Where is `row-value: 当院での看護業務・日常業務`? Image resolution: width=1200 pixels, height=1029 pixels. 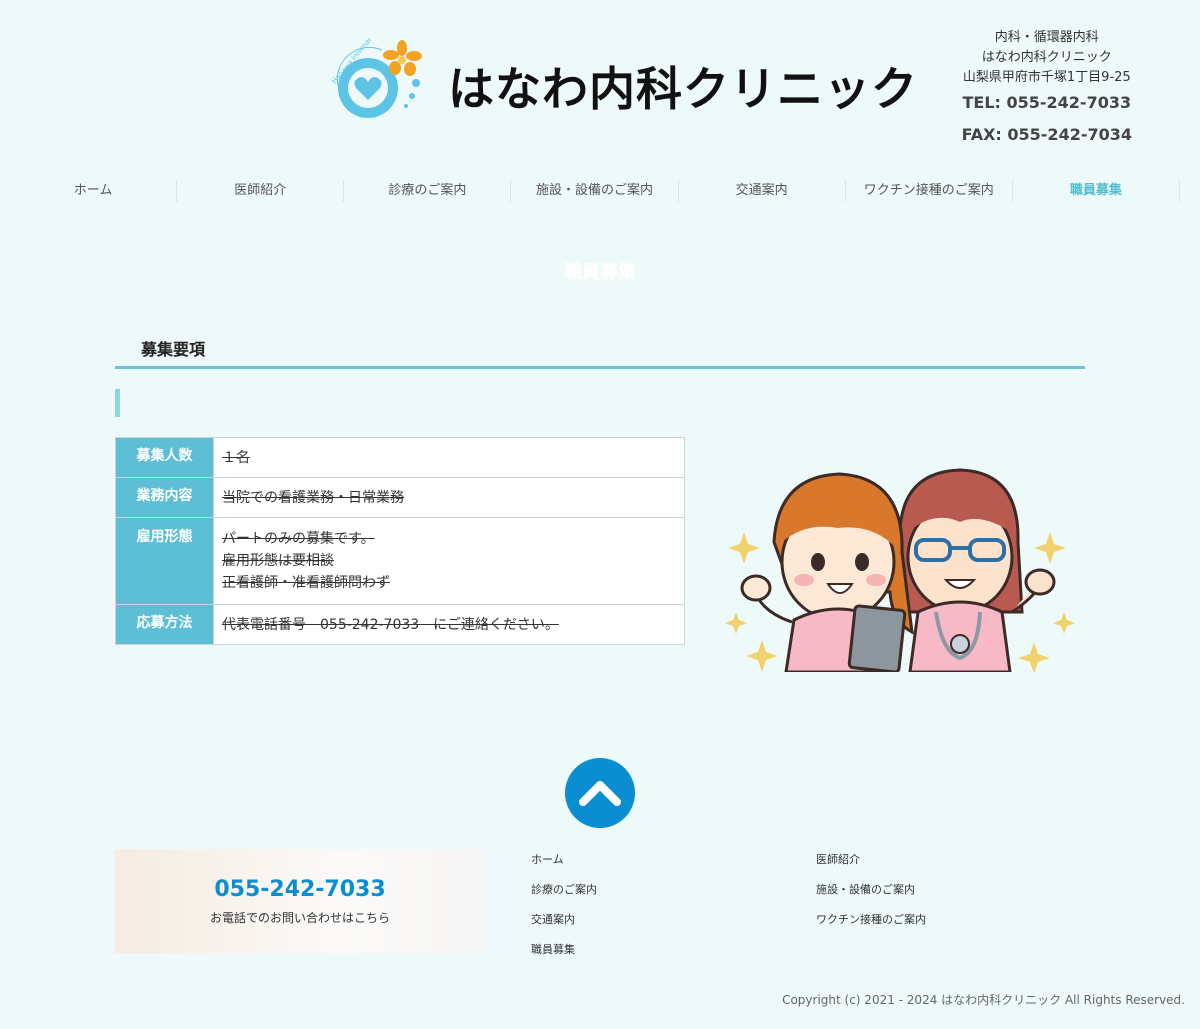
row-value: 当院での看護業務・日常業務 is located at coordinates (449, 497).